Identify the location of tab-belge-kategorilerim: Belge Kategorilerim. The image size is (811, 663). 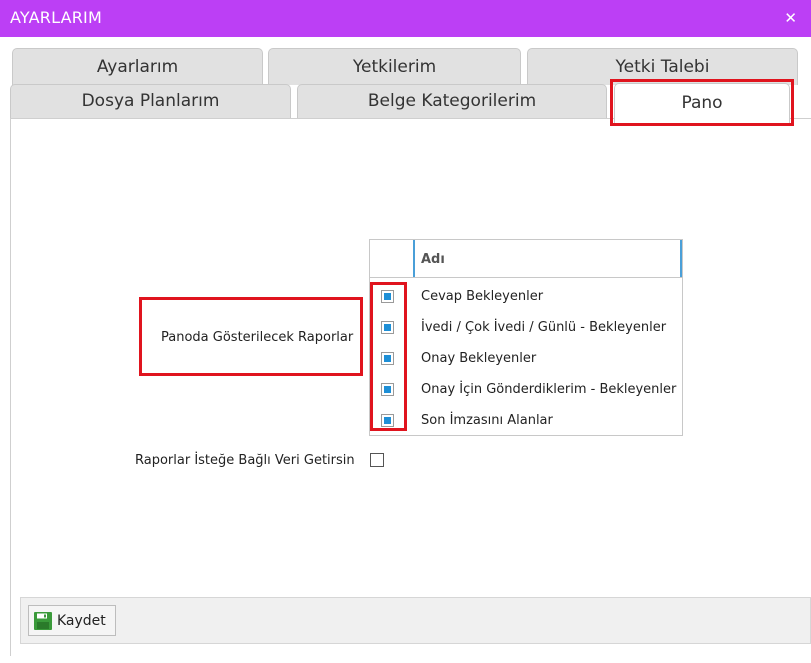
(452, 101).